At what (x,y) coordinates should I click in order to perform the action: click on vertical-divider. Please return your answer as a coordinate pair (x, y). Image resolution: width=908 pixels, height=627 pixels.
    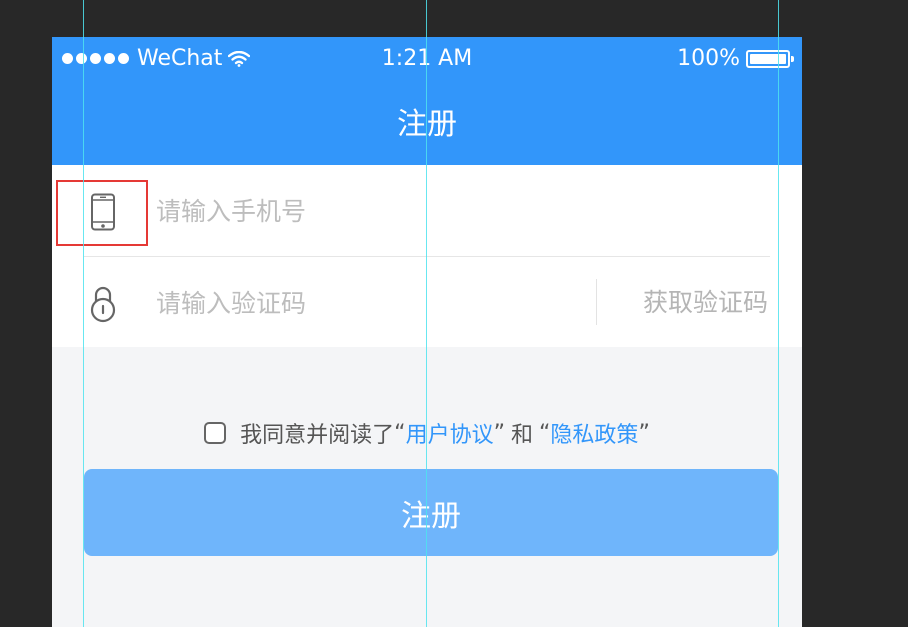
    Looking at the image, I should click on (596, 302).